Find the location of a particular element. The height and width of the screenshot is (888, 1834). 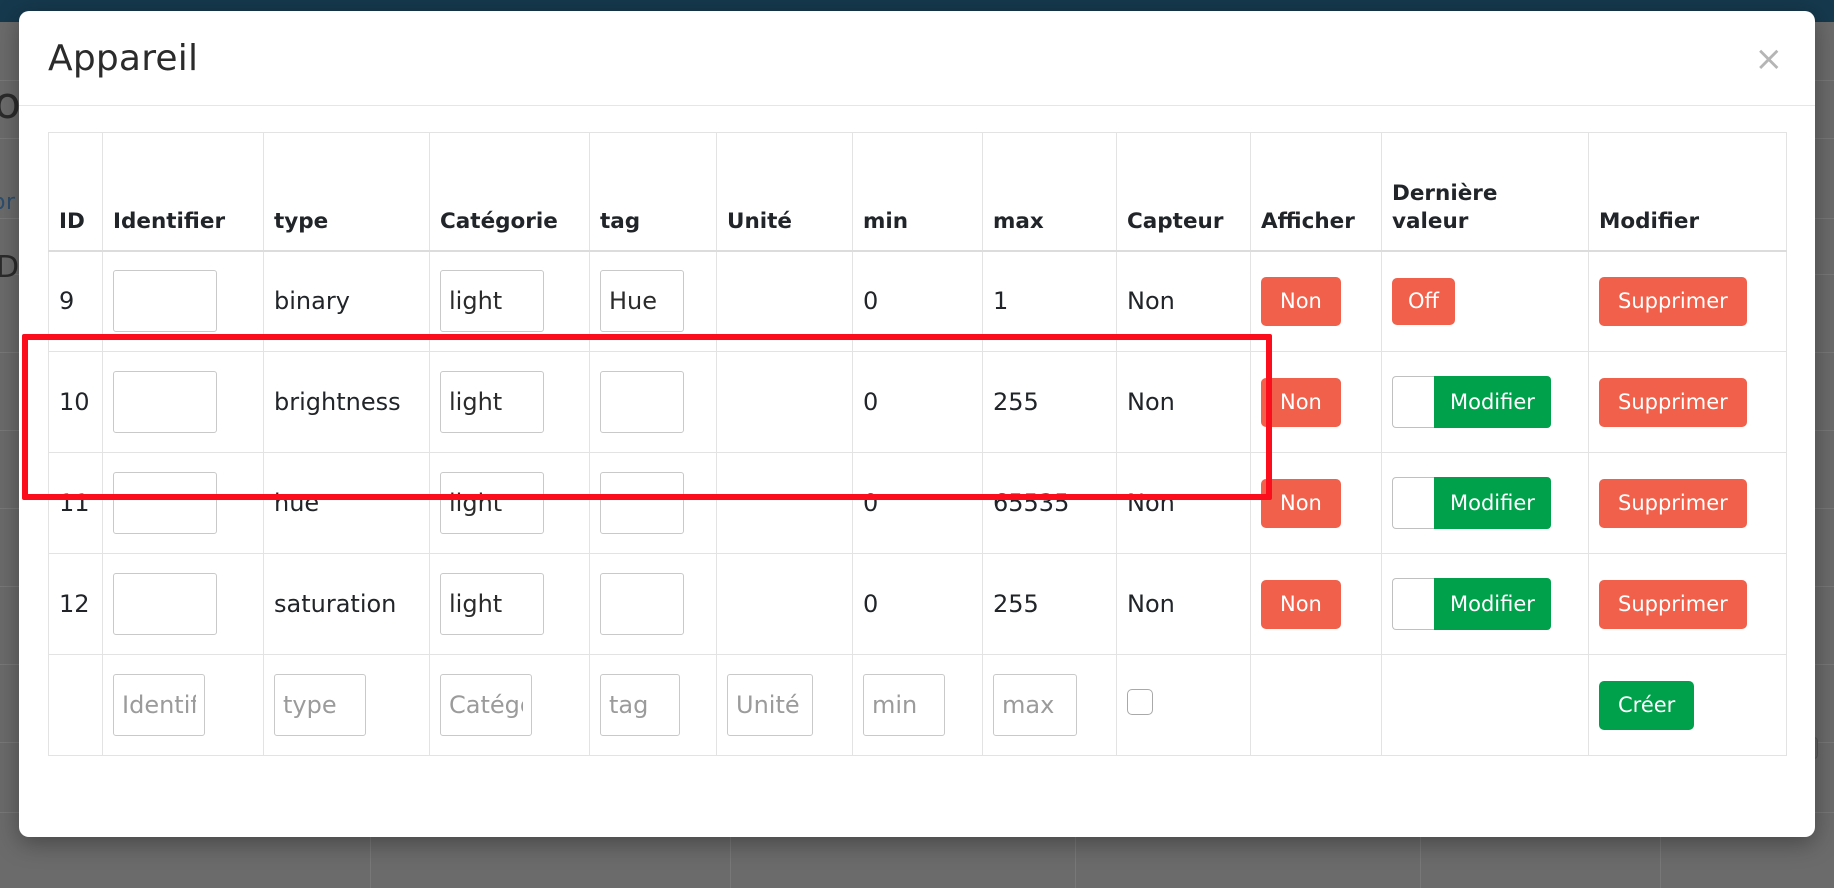

cell-unite-new is located at coordinates (784, 705).